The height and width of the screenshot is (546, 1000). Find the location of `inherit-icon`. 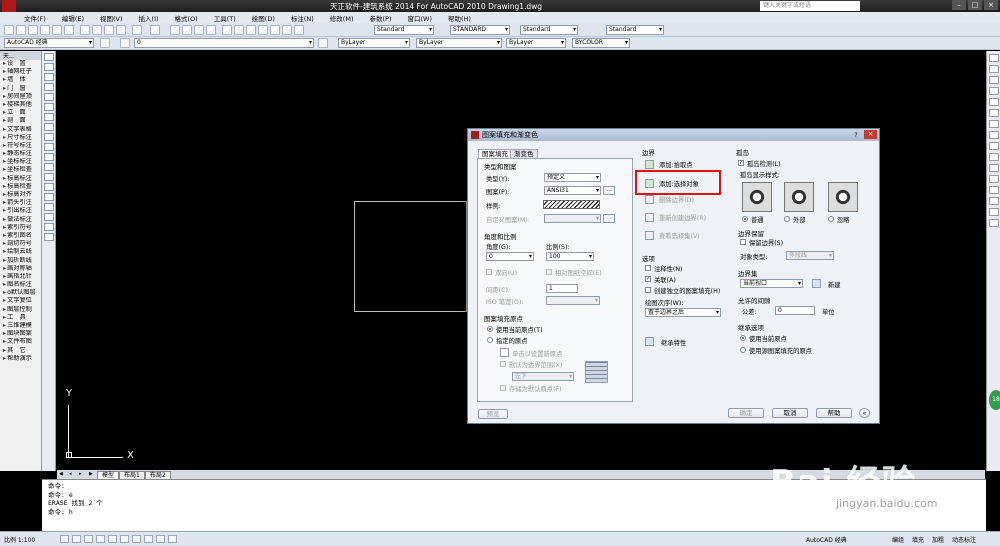

inherit-icon is located at coordinates (649, 341).